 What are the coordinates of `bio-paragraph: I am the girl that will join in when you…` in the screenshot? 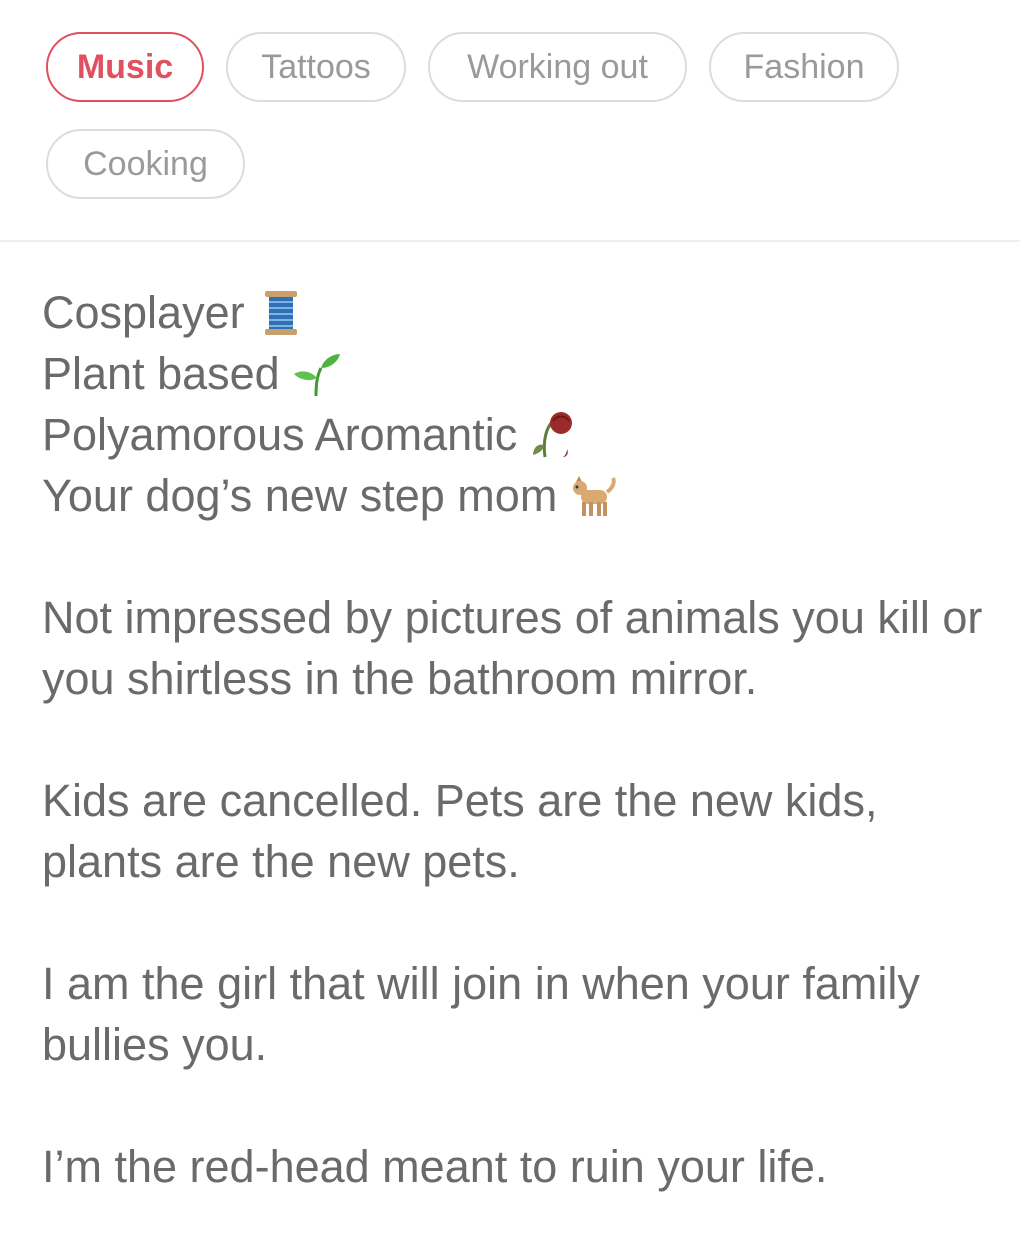 It's located at (481, 1014).